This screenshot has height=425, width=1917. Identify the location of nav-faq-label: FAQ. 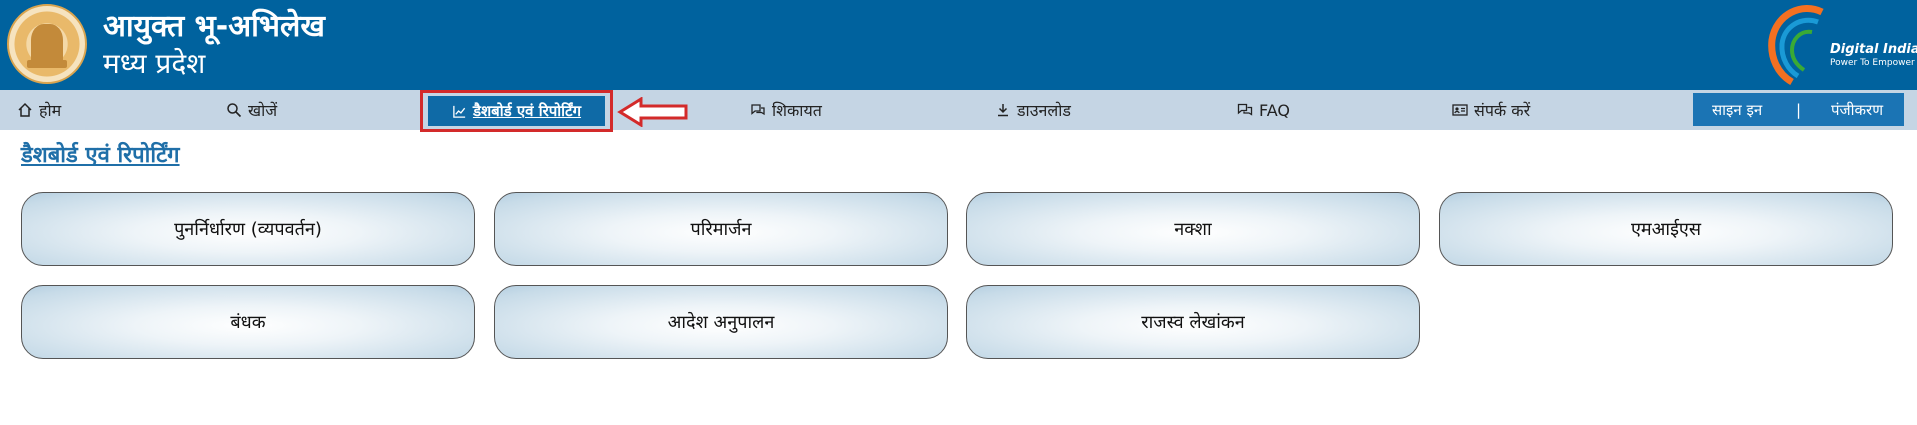
(1274, 110).